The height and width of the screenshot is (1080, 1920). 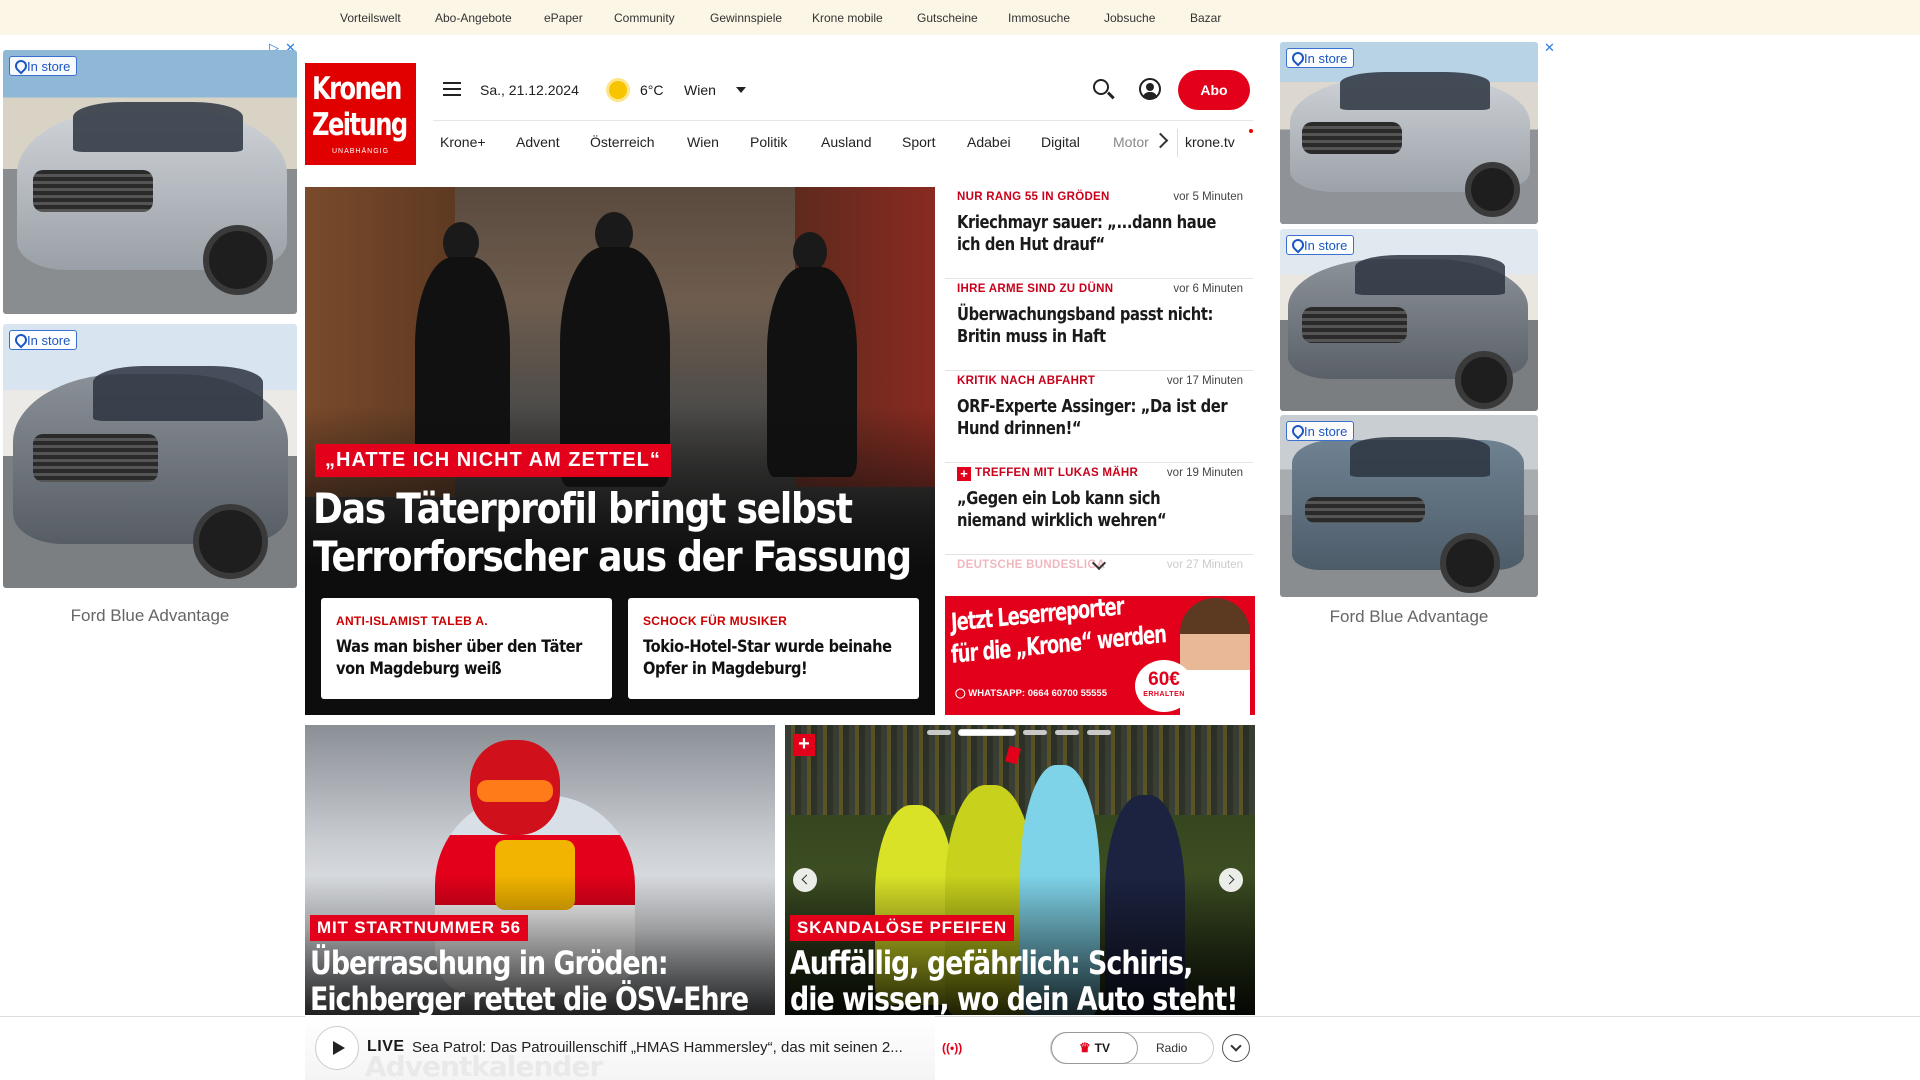 I want to click on radio-tab: Radio, so click(x=1171, y=1048).